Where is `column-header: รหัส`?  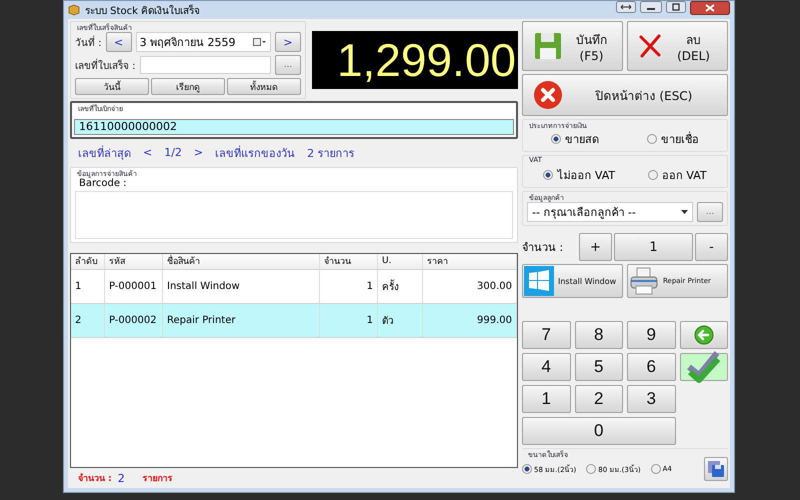
column-header: รหัส is located at coordinates (134, 261).